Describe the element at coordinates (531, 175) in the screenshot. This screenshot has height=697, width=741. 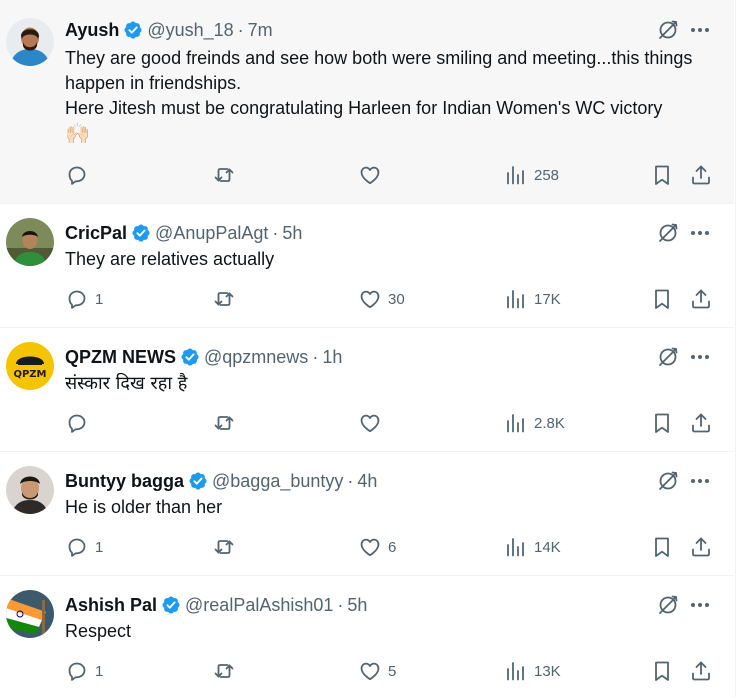
I see `views-button: 258` at that location.